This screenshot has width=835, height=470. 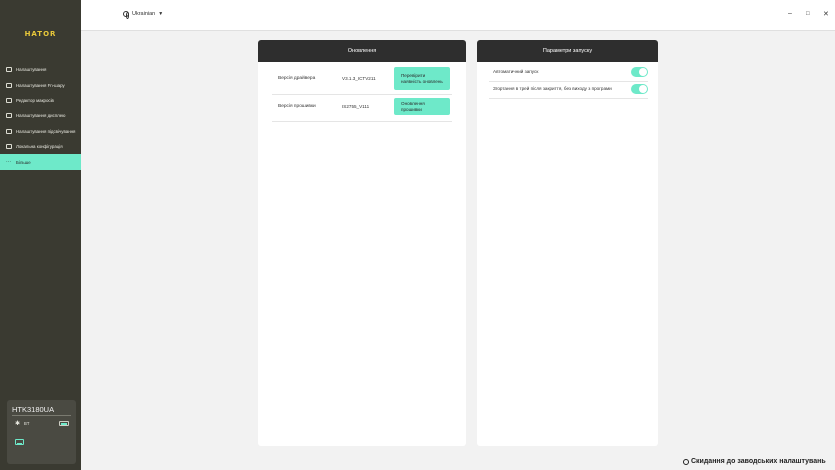 I want to click on language-label: Ukrainian, so click(x=144, y=14).